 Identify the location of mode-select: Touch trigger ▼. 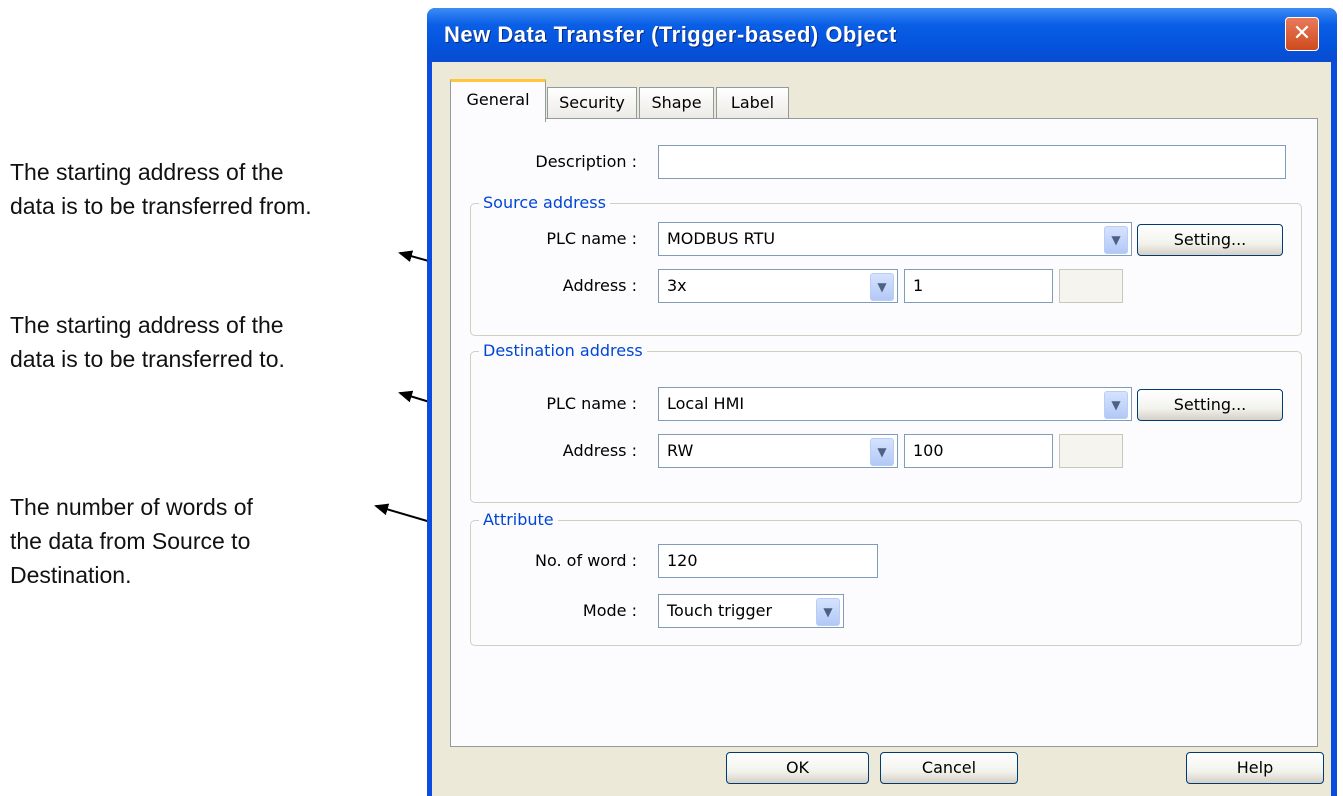
(751, 611).